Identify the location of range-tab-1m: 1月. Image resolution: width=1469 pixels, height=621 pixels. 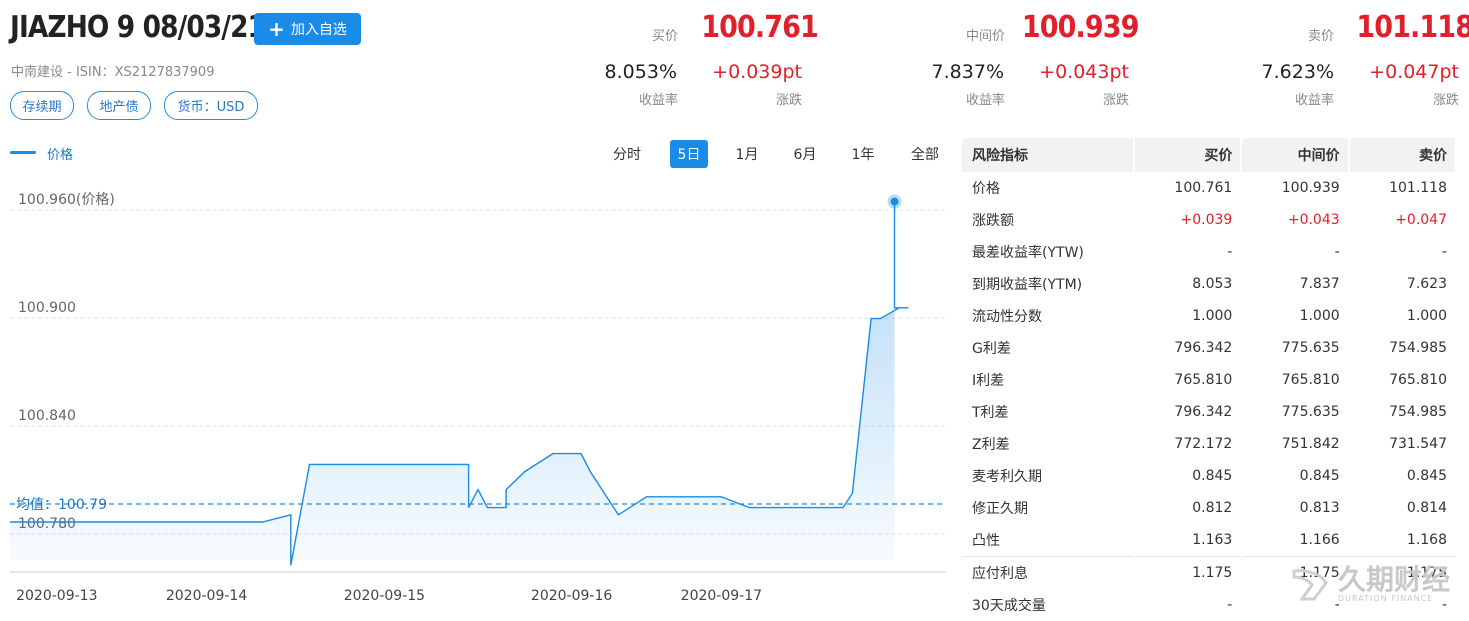
(747, 154).